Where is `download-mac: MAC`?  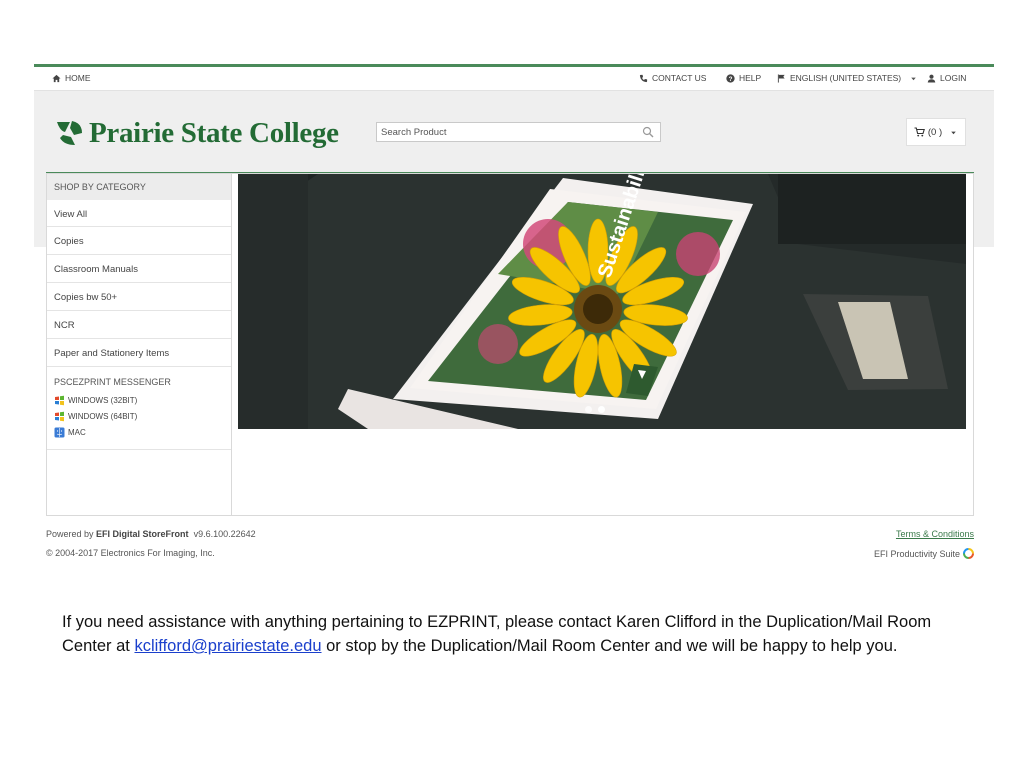
download-mac: MAC is located at coordinates (139, 432).